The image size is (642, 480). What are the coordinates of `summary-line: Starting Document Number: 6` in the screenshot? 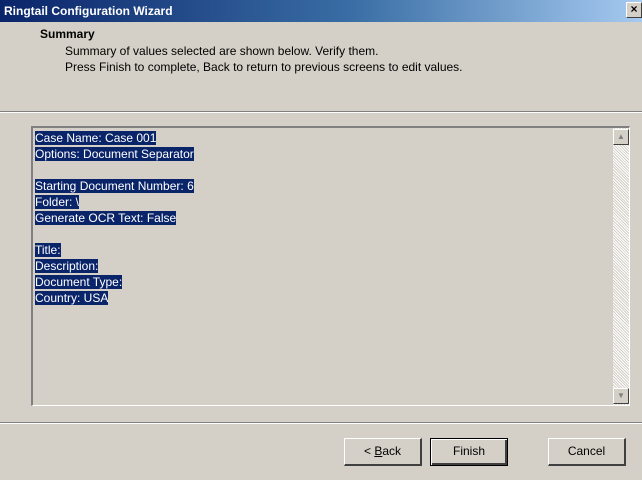 It's located at (114, 186).